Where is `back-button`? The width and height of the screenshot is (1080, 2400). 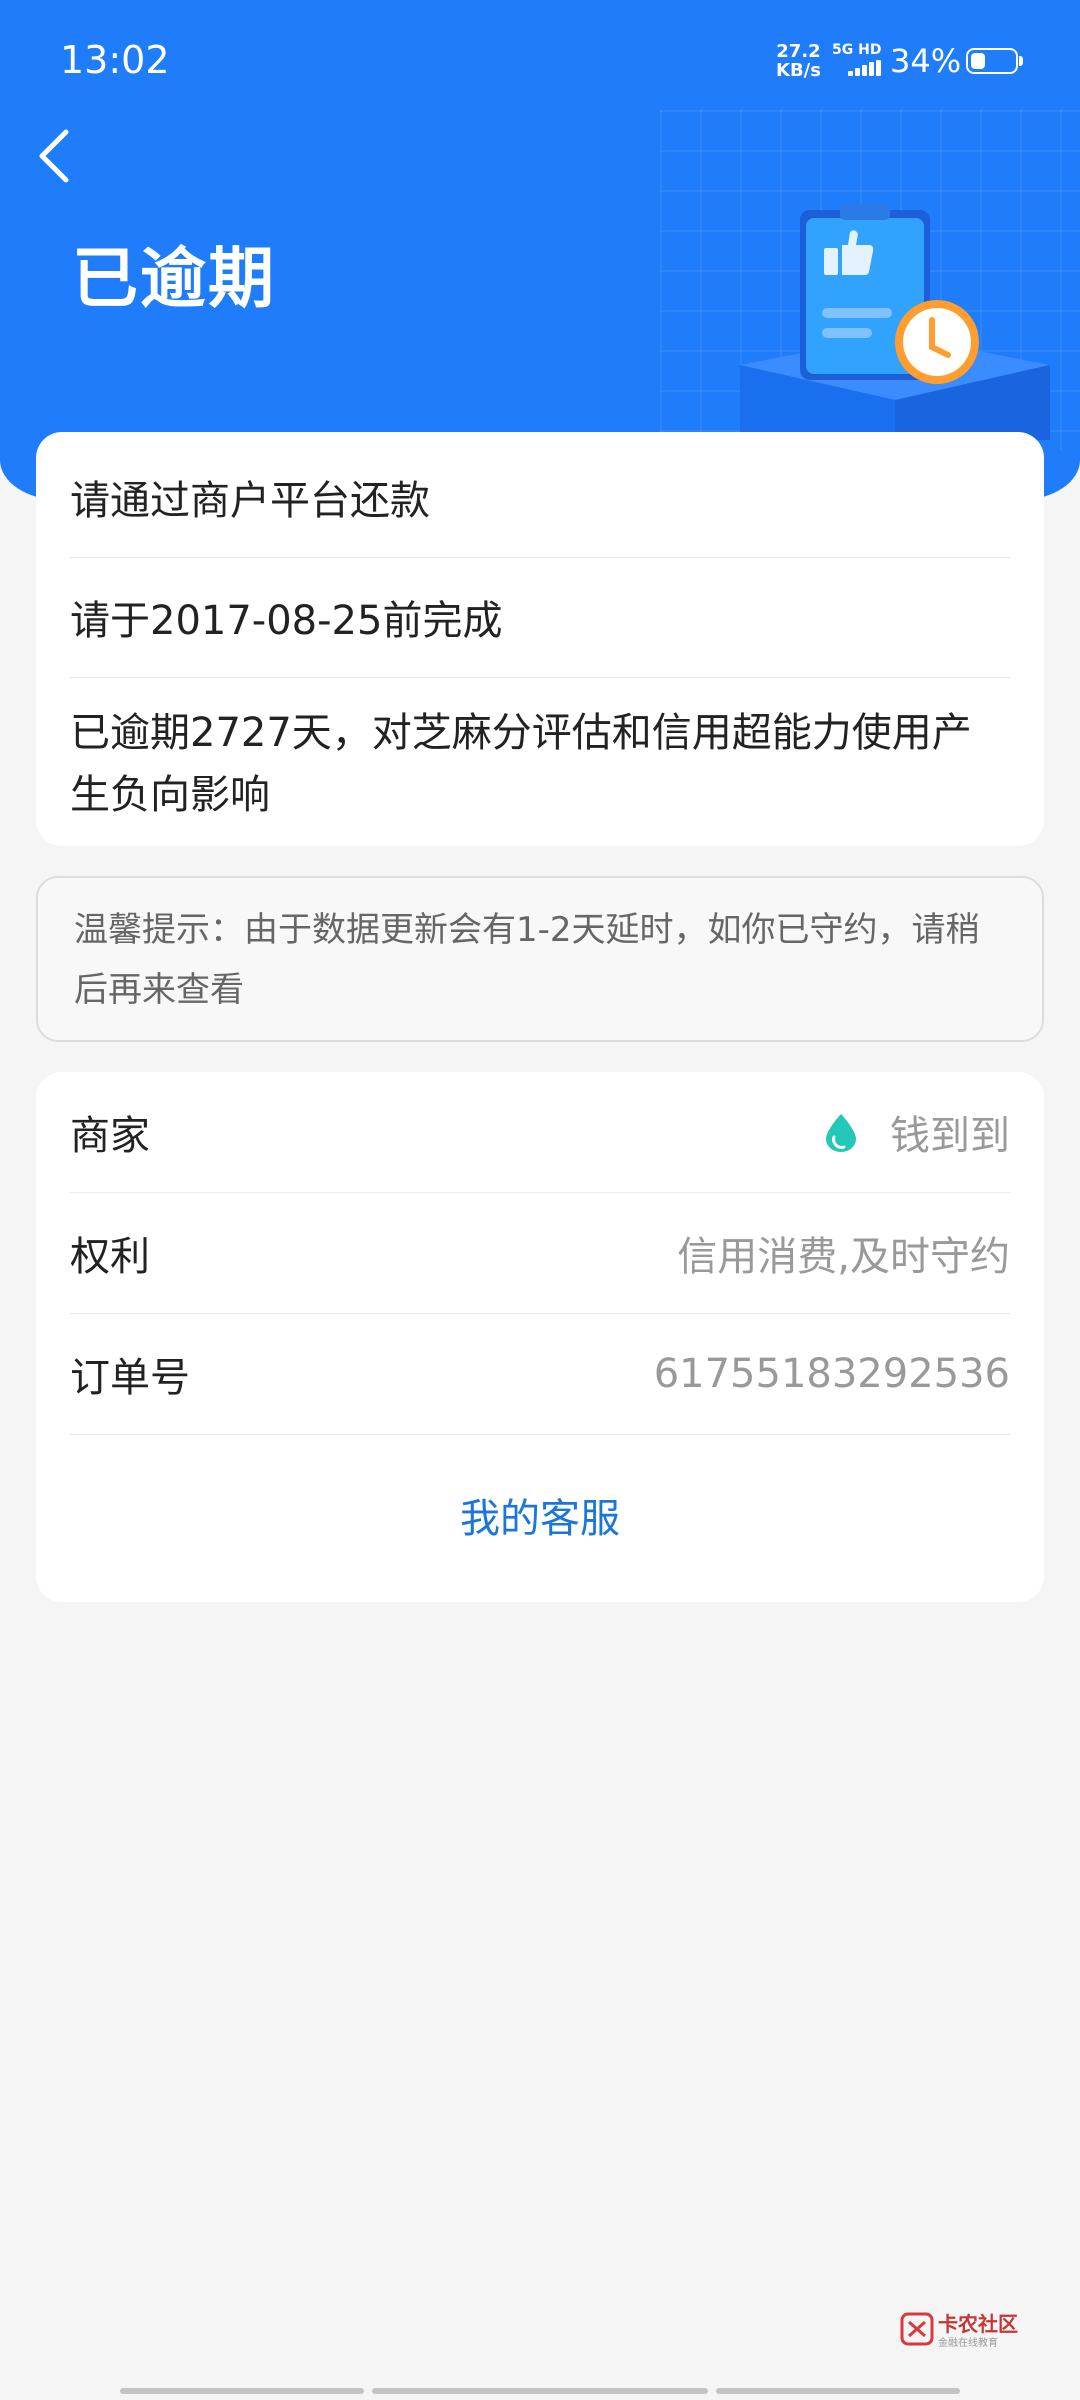
back-button is located at coordinates (58, 155).